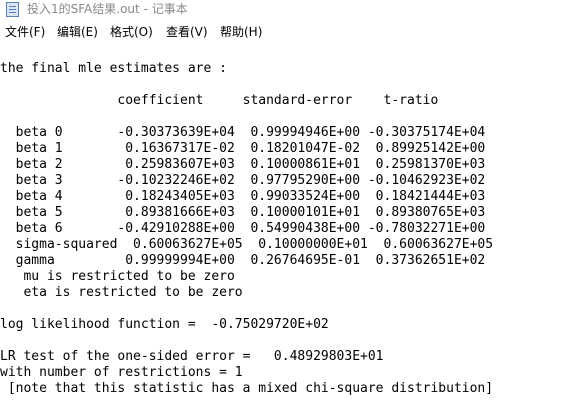 This screenshot has height=413, width=564. Describe the element at coordinates (282, 9) in the screenshot. I see `title-bar: 投入1的SFA结果.out - 记事本` at that location.